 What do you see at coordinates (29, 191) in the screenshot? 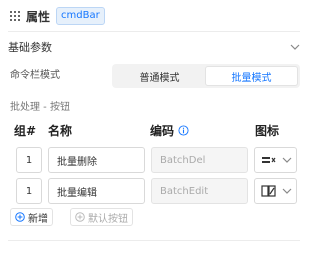
I see `row2-group-input: 1` at bounding box center [29, 191].